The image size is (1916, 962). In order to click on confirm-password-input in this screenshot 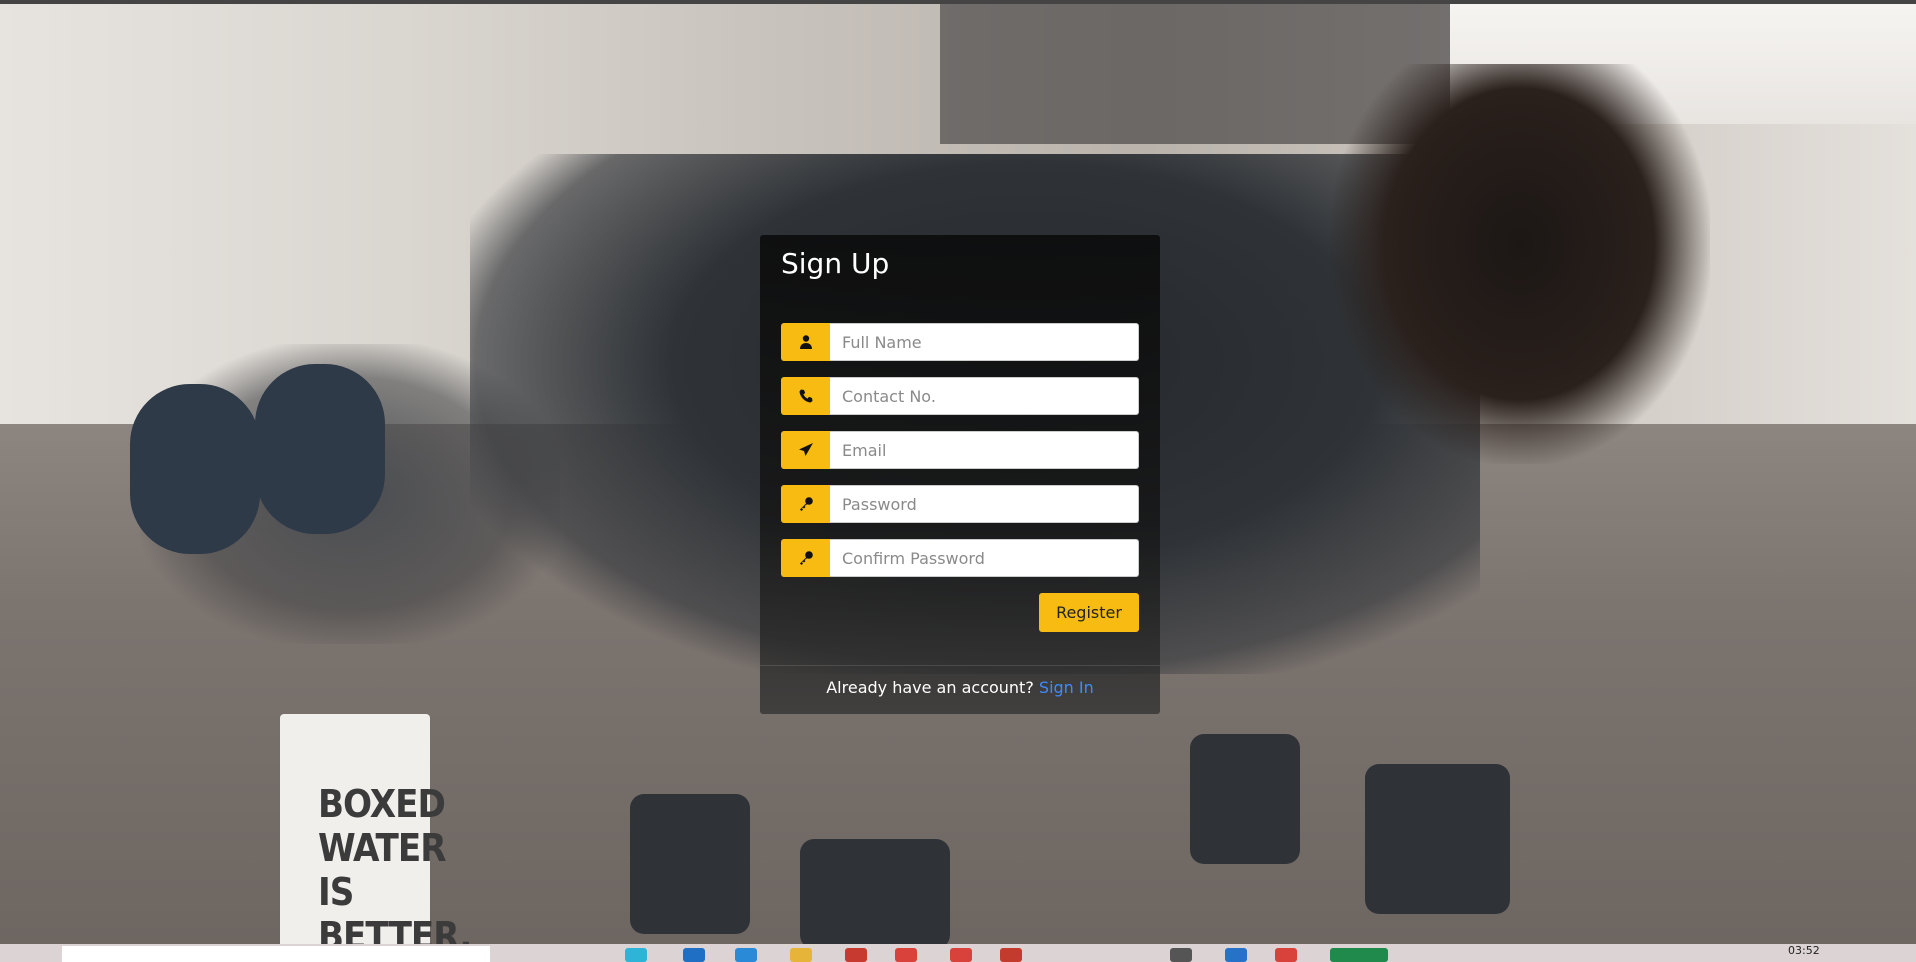, I will do `click(984, 558)`.